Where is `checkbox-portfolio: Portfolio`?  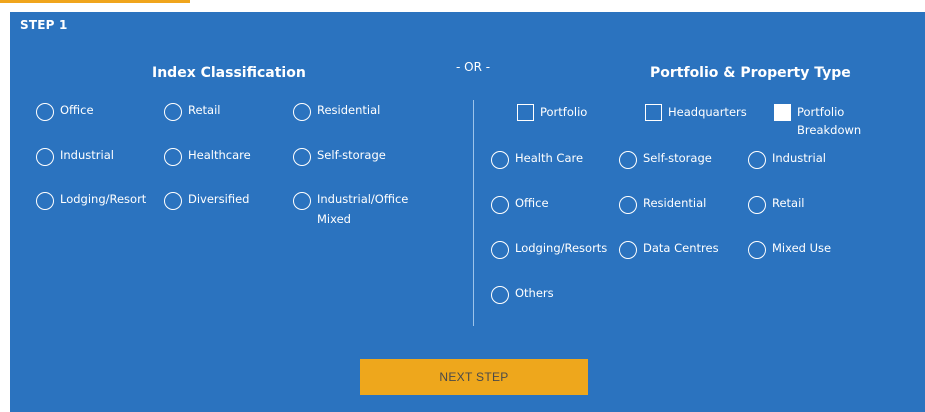 checkbox-portfolio: Portfolio is located at coordinates (552, 112).